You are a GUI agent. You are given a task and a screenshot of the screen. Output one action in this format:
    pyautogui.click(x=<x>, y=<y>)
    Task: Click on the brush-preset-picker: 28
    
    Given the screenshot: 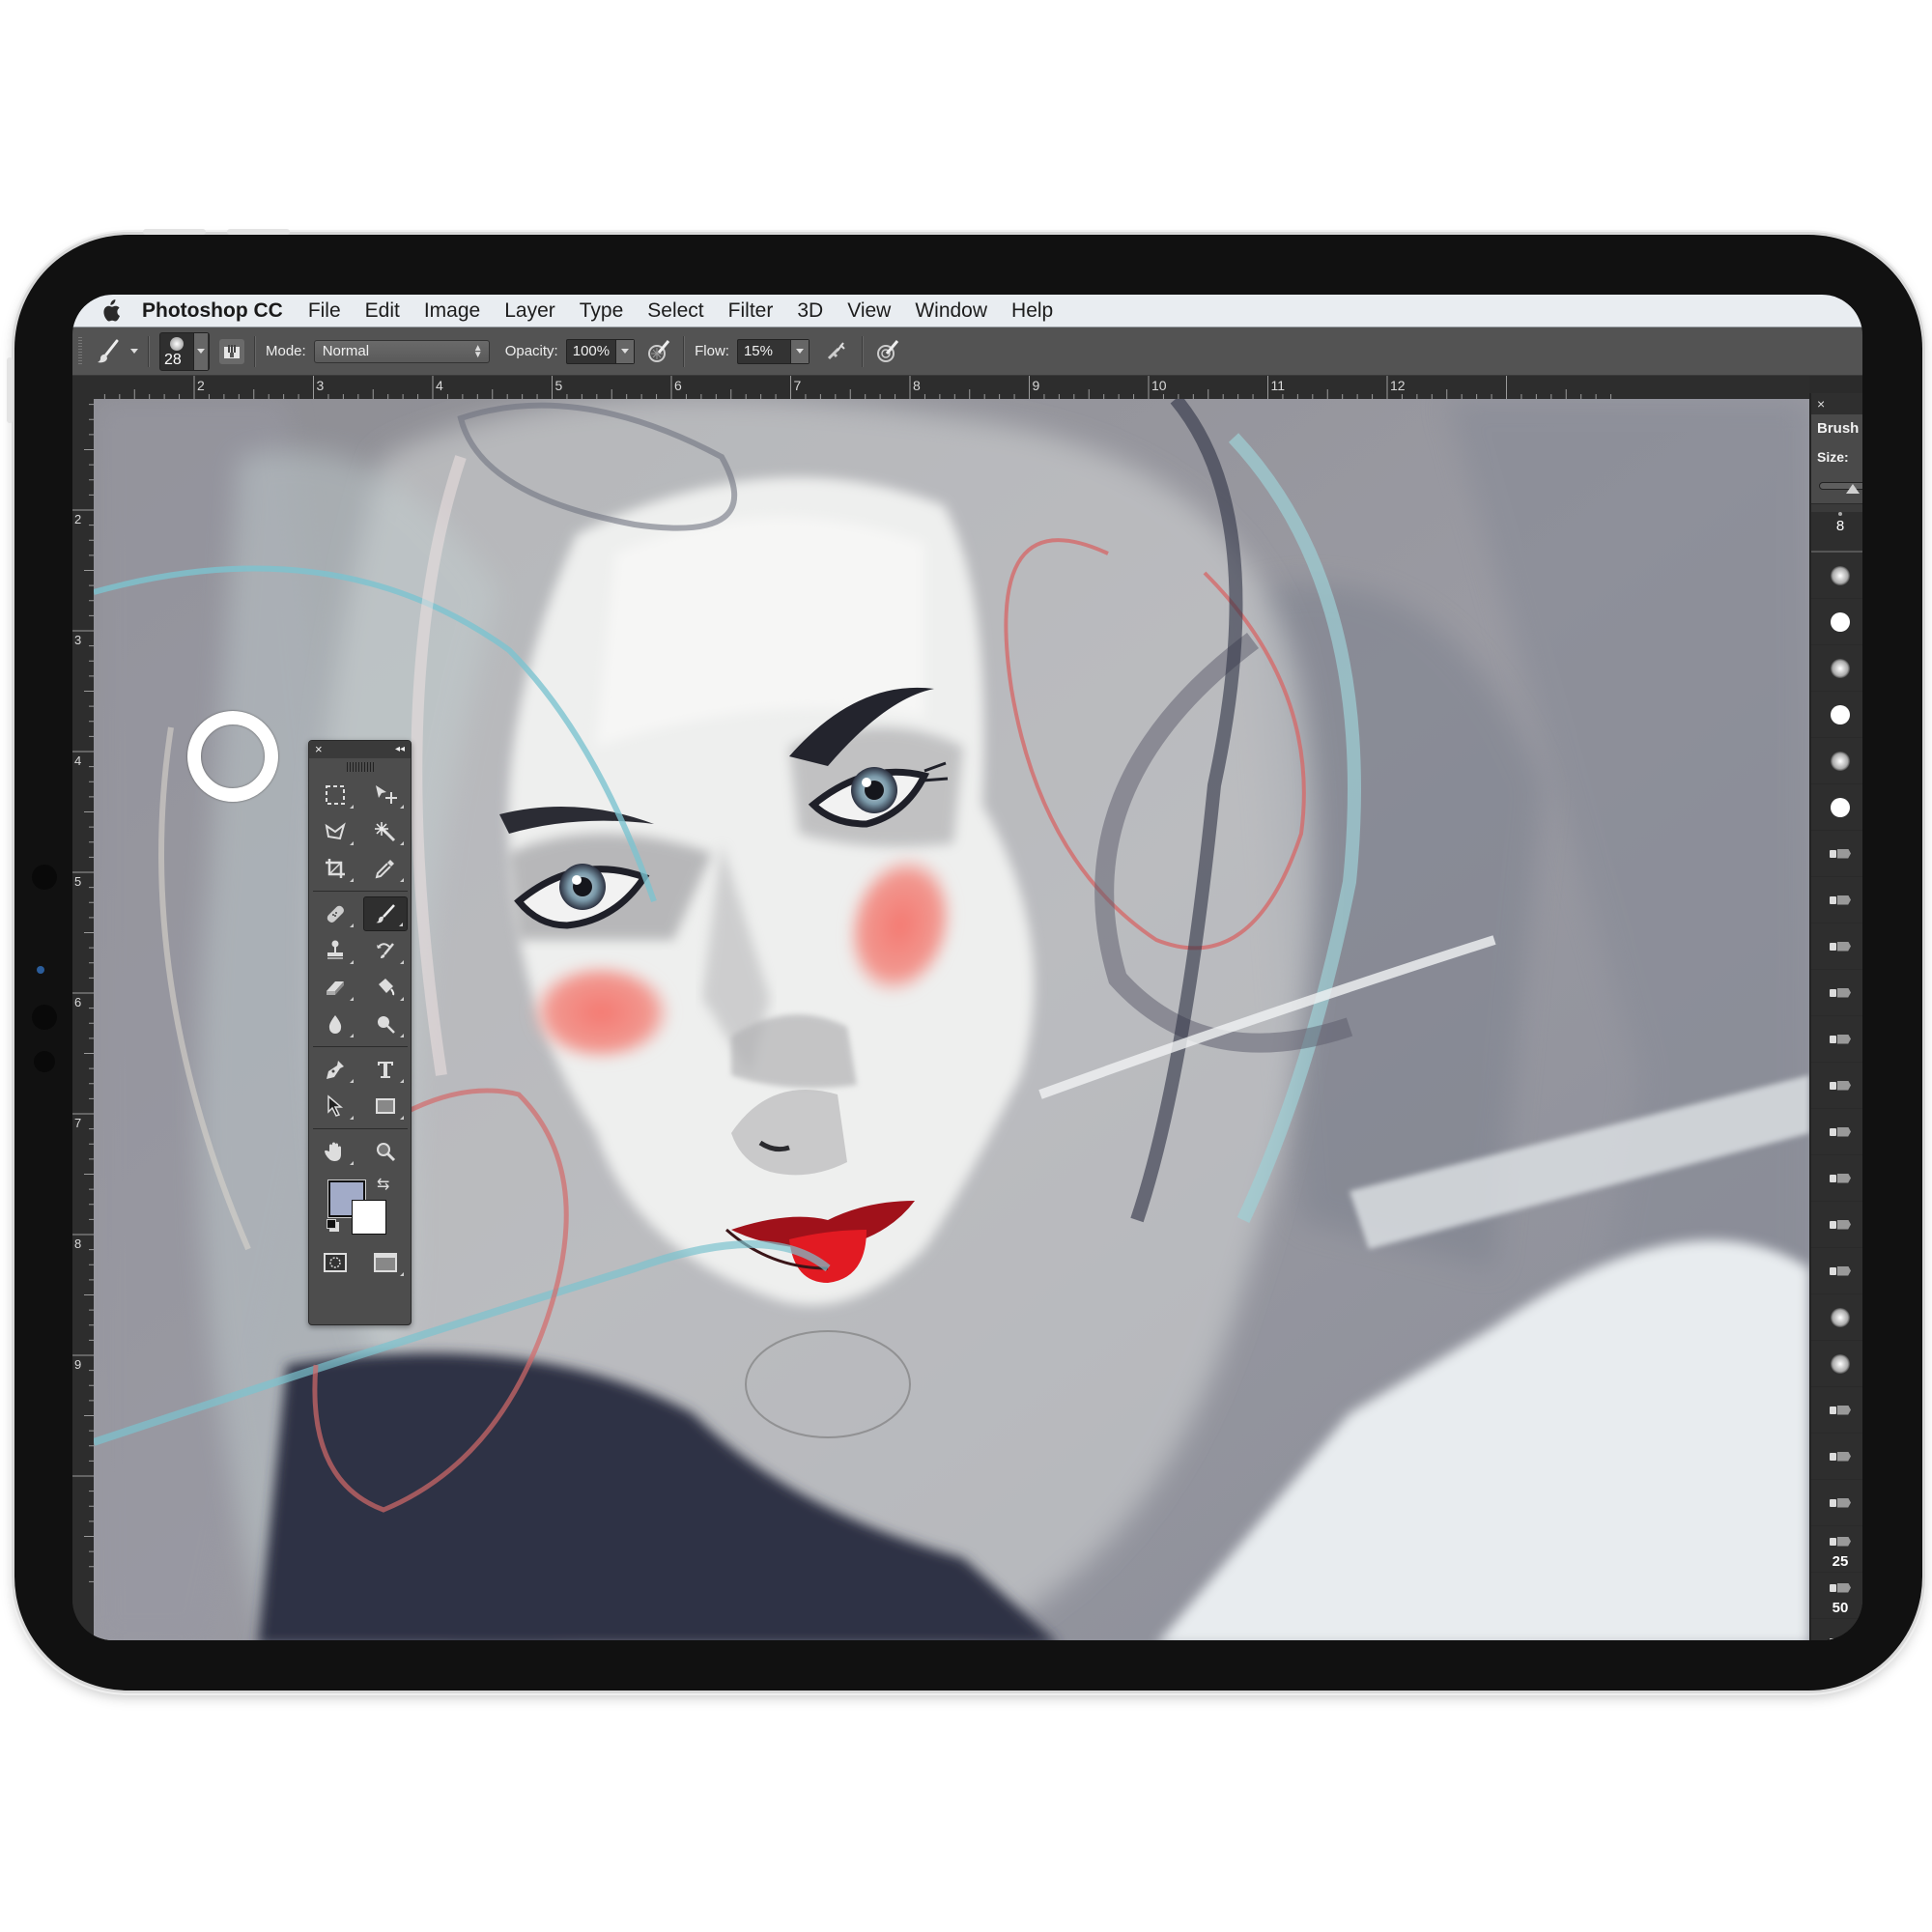 What is the action you would take?
    pyautogui.click(x=184, y=351)
    